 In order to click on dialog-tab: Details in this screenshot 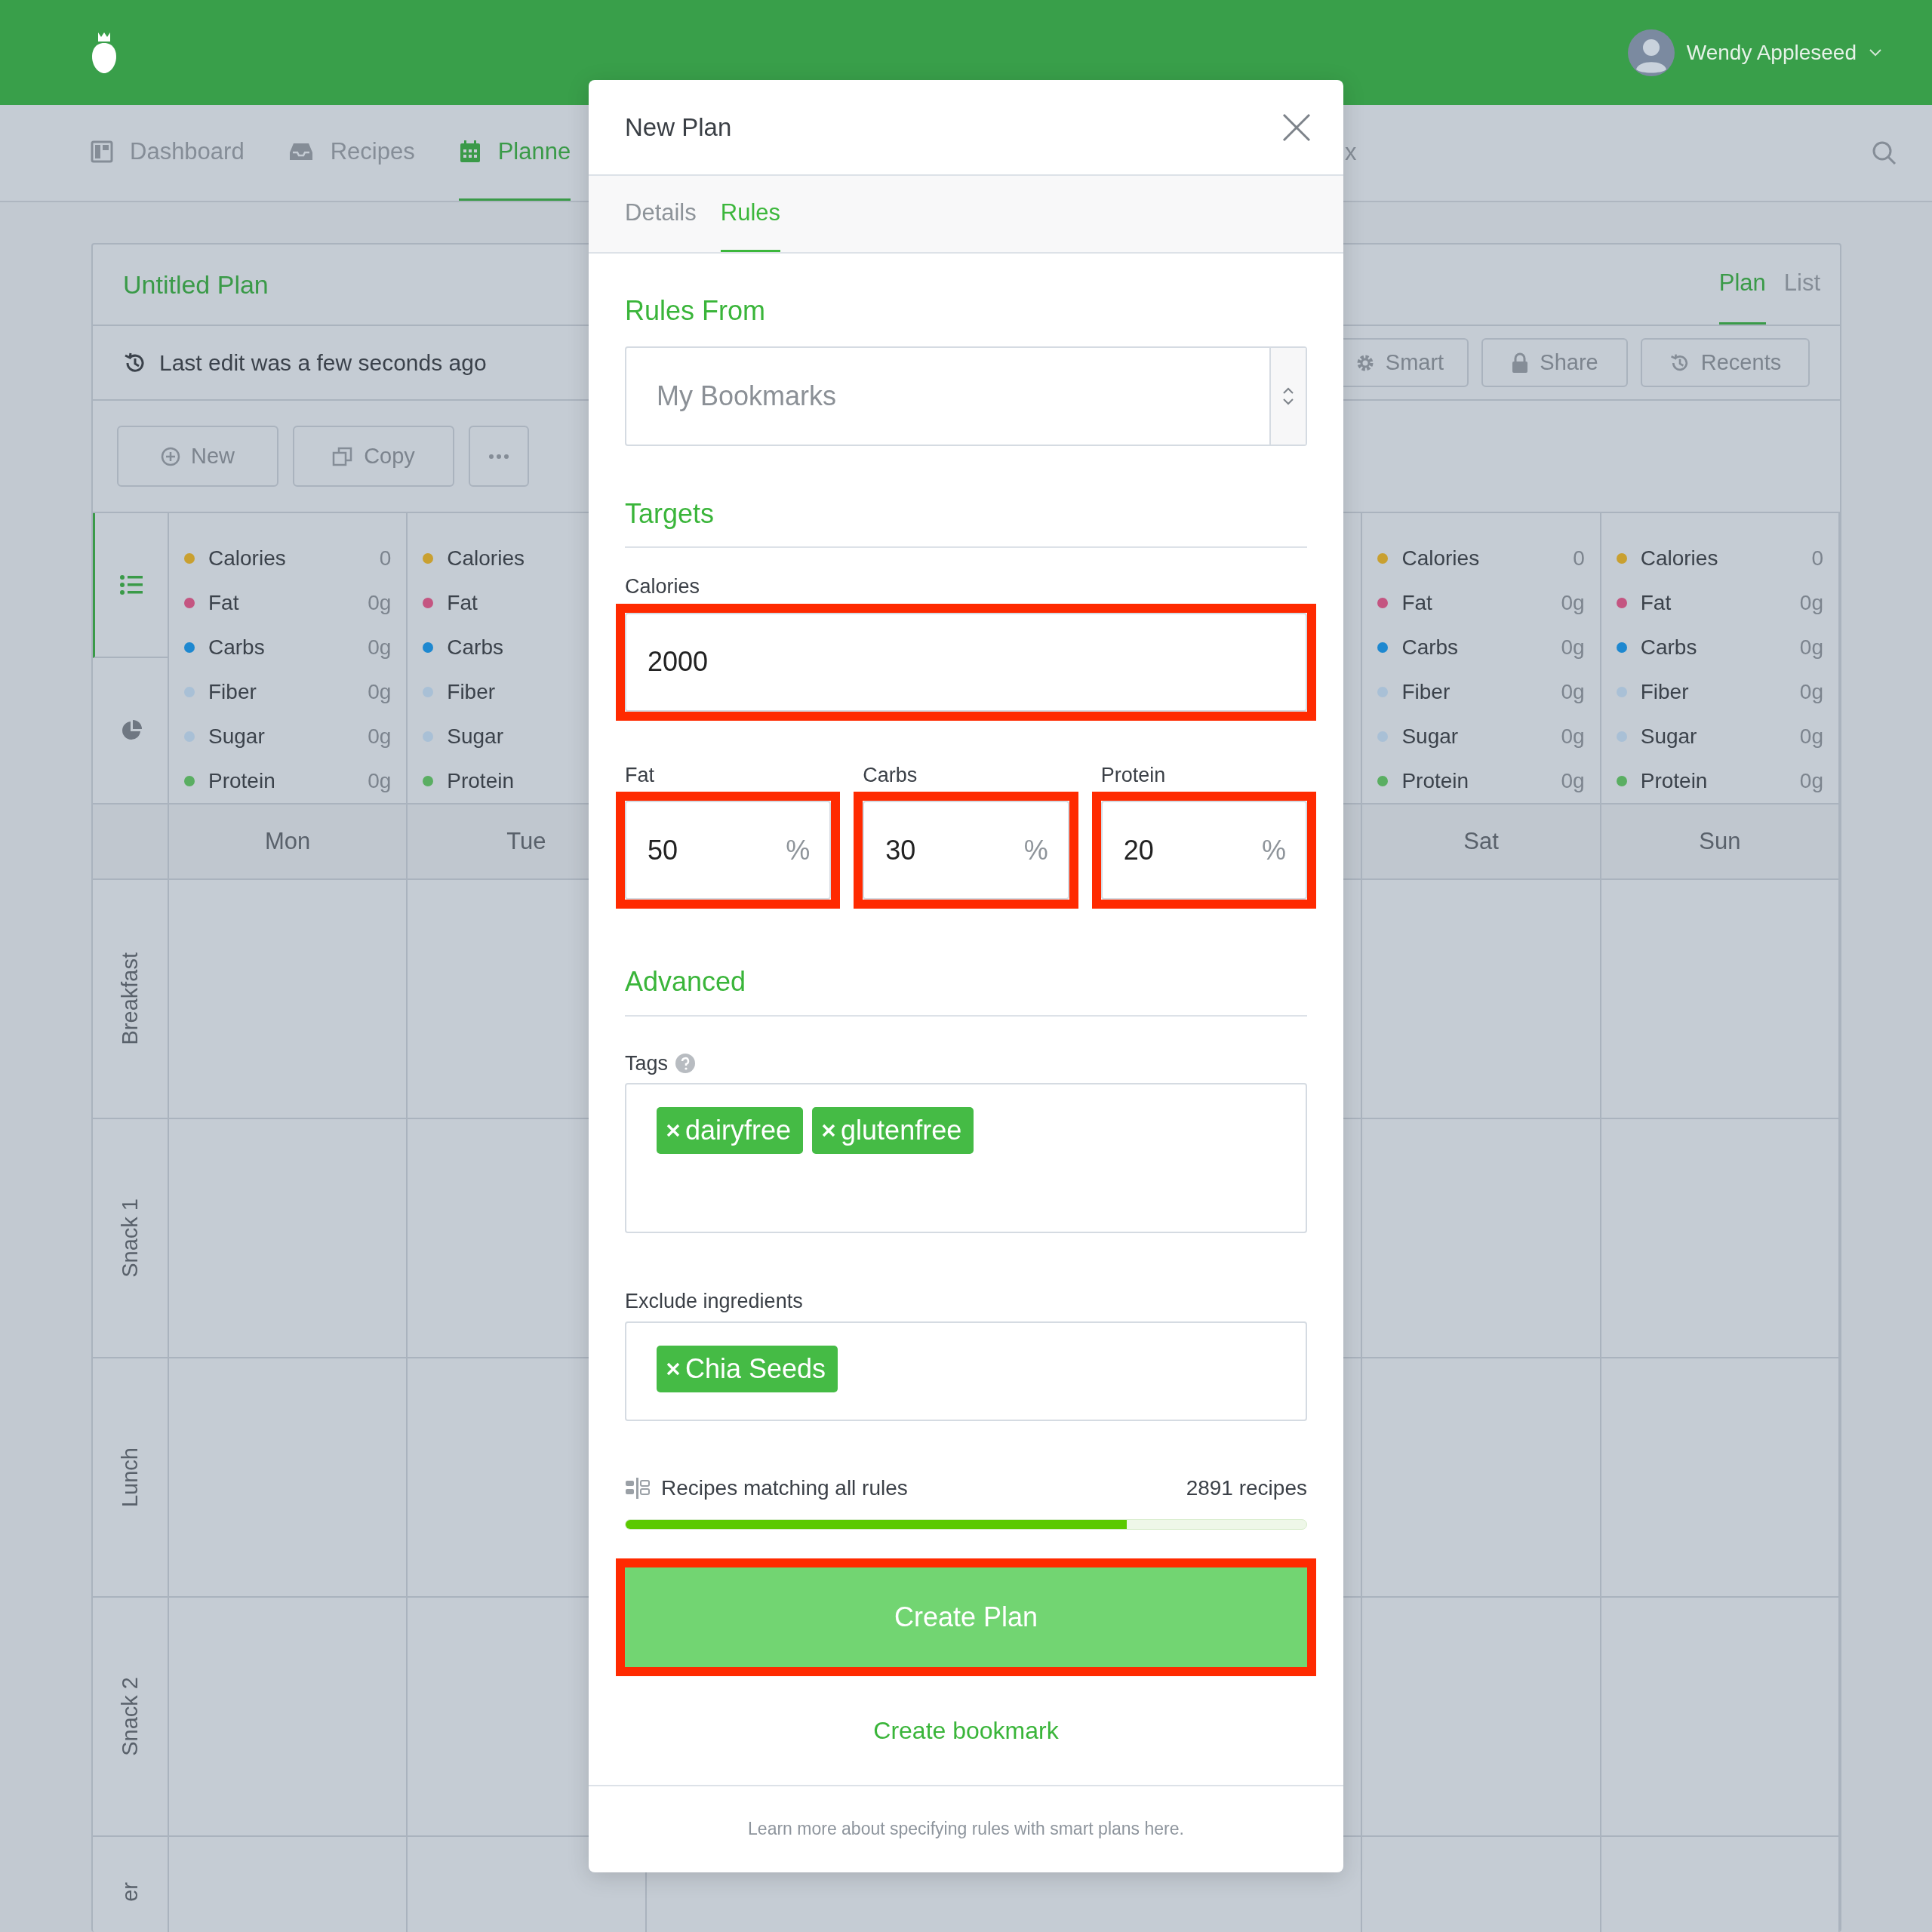, I will do `click(661, 214)`.